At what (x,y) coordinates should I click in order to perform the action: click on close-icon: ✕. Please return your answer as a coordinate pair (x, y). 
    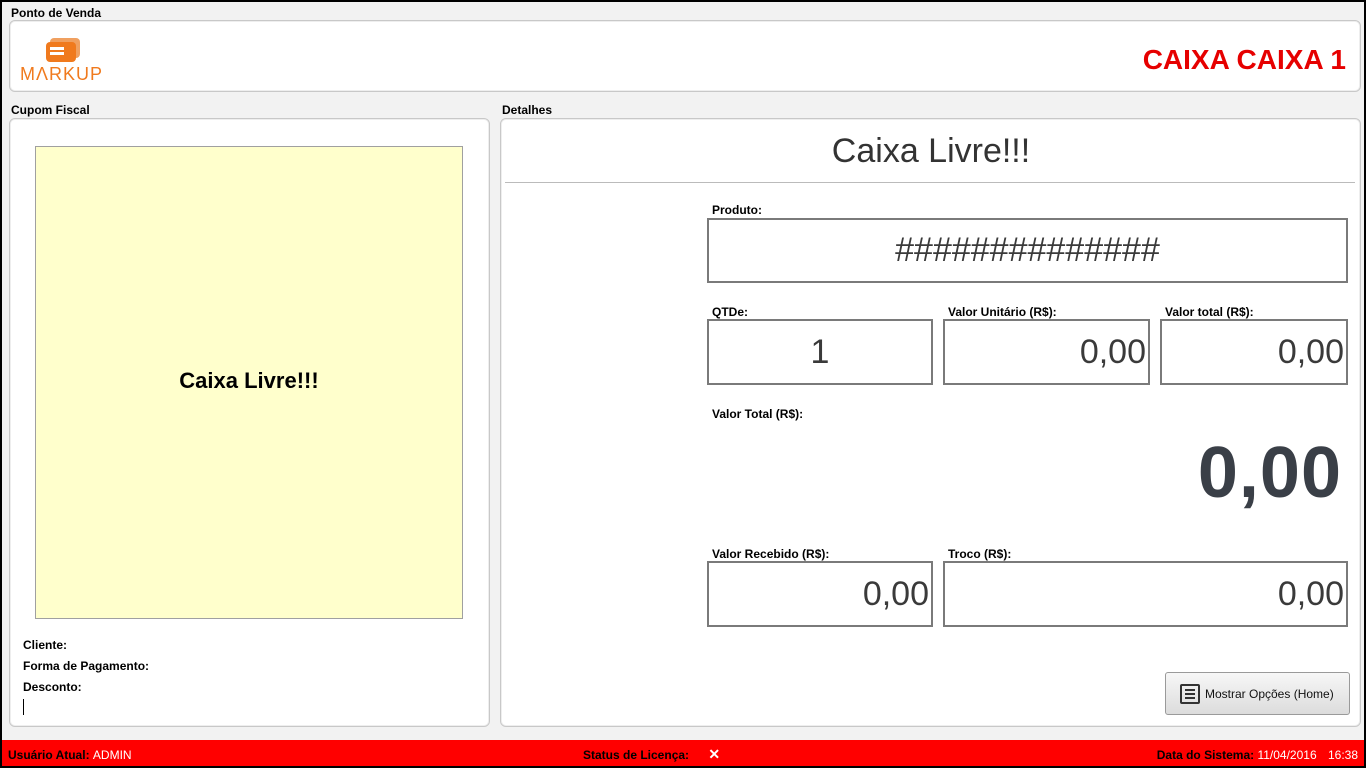
    Looking at the image, I should click on (714, 754).